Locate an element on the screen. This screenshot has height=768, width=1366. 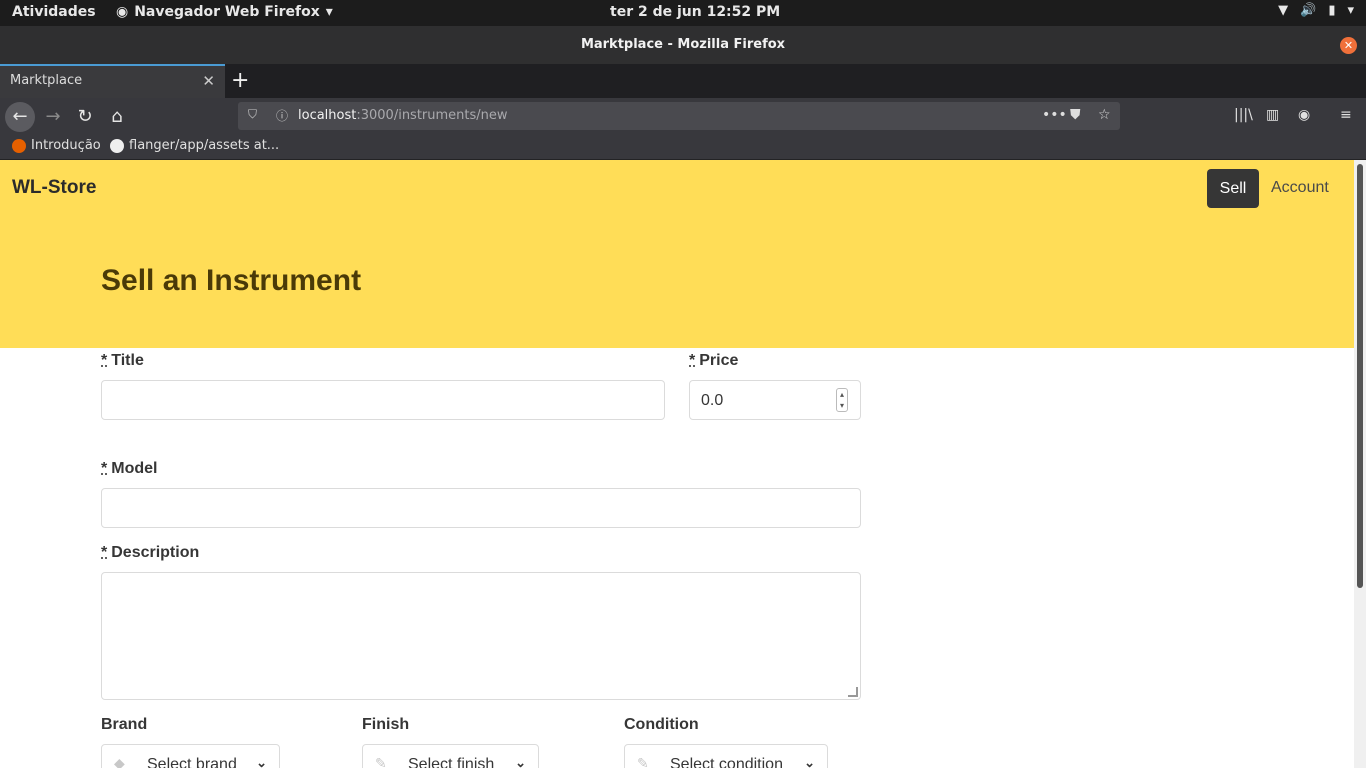
title-input is located at coordinates (383, 400).